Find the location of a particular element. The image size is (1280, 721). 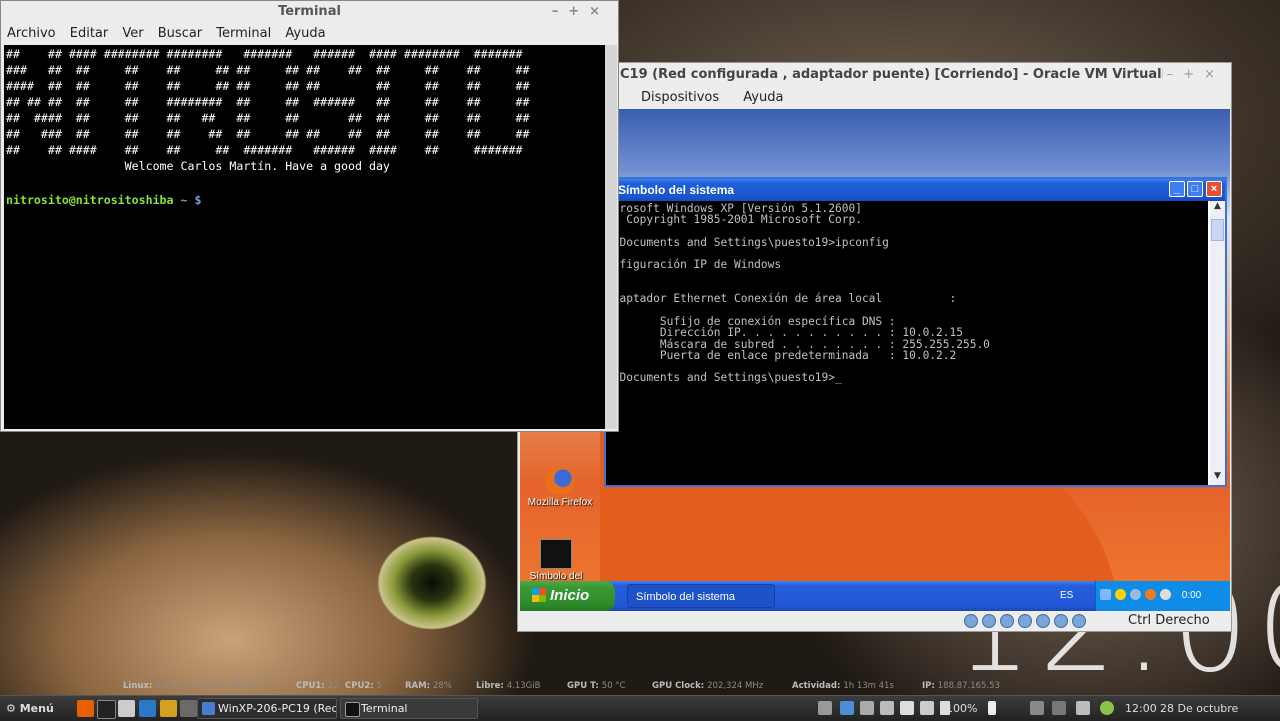

vbox-menu-dispositivos: Dispositivos is located at coordinates (680, 97).